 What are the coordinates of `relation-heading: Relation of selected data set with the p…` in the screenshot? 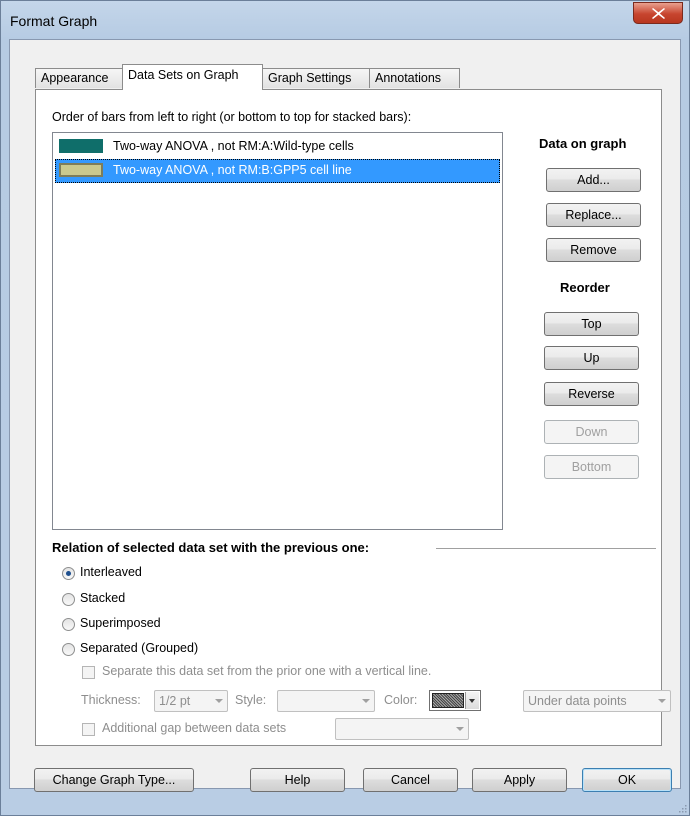 It's located at (211, 547).